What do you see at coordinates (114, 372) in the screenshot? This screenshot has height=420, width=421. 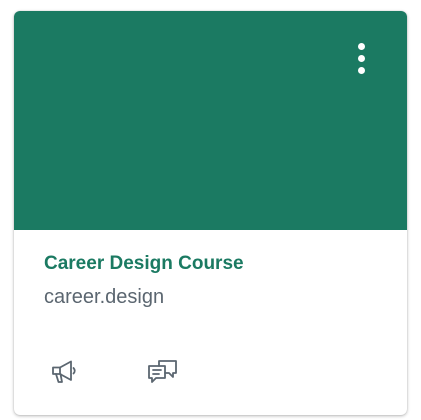 I see `course-card-actions` at bounding box center [114, 372].